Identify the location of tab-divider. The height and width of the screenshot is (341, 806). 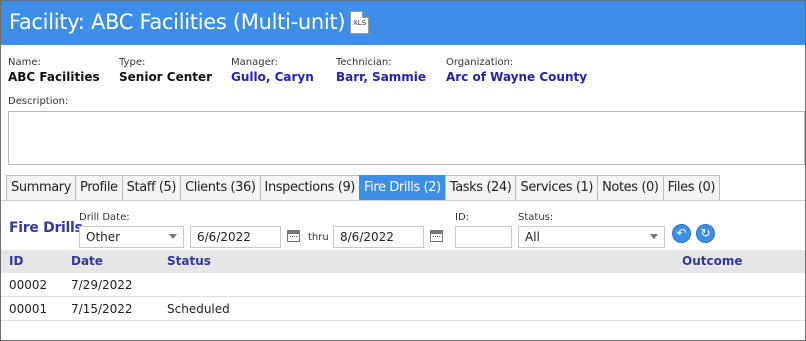
(403, 200).